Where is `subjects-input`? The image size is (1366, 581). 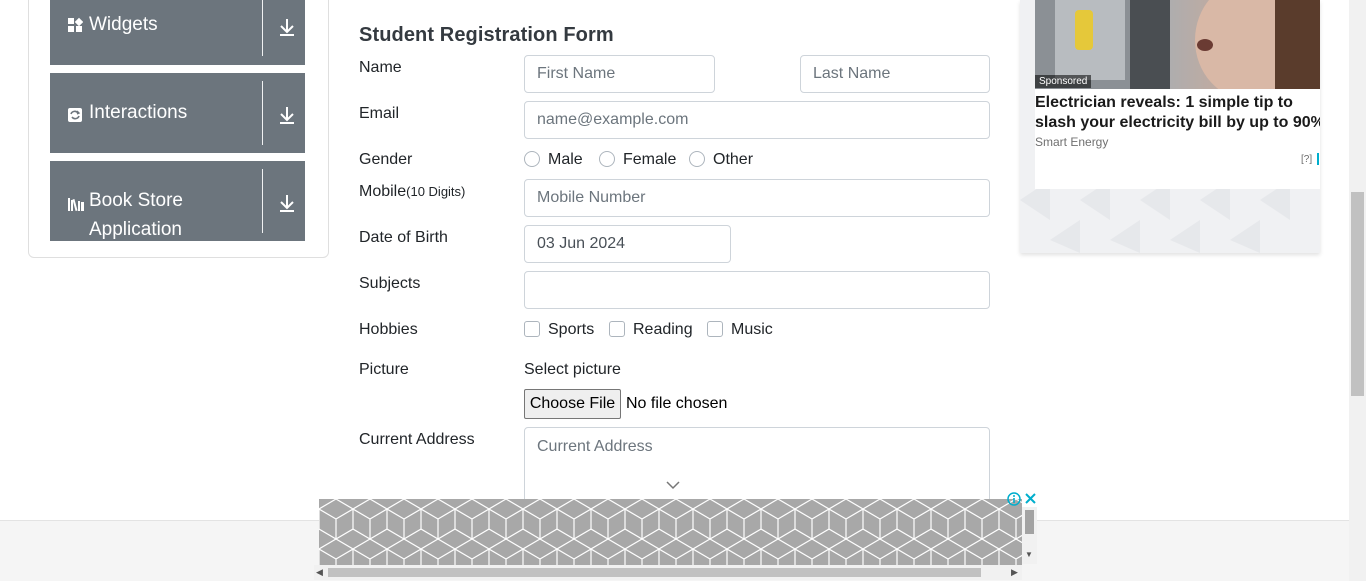 subjects-input is located at coordinates (757, 290).